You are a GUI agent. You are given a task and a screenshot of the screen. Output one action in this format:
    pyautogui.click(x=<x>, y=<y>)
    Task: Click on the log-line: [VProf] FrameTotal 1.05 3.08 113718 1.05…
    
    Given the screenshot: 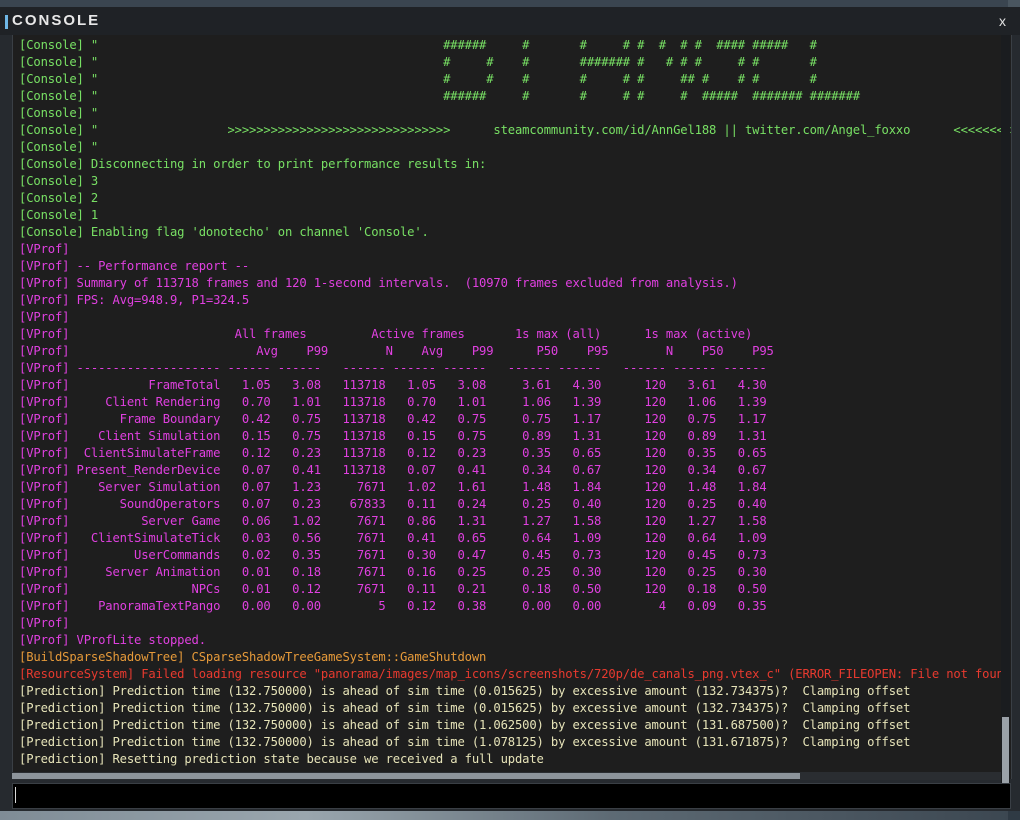 What is the action you would take?
    pyautogui.click(x=393, y=385)
    